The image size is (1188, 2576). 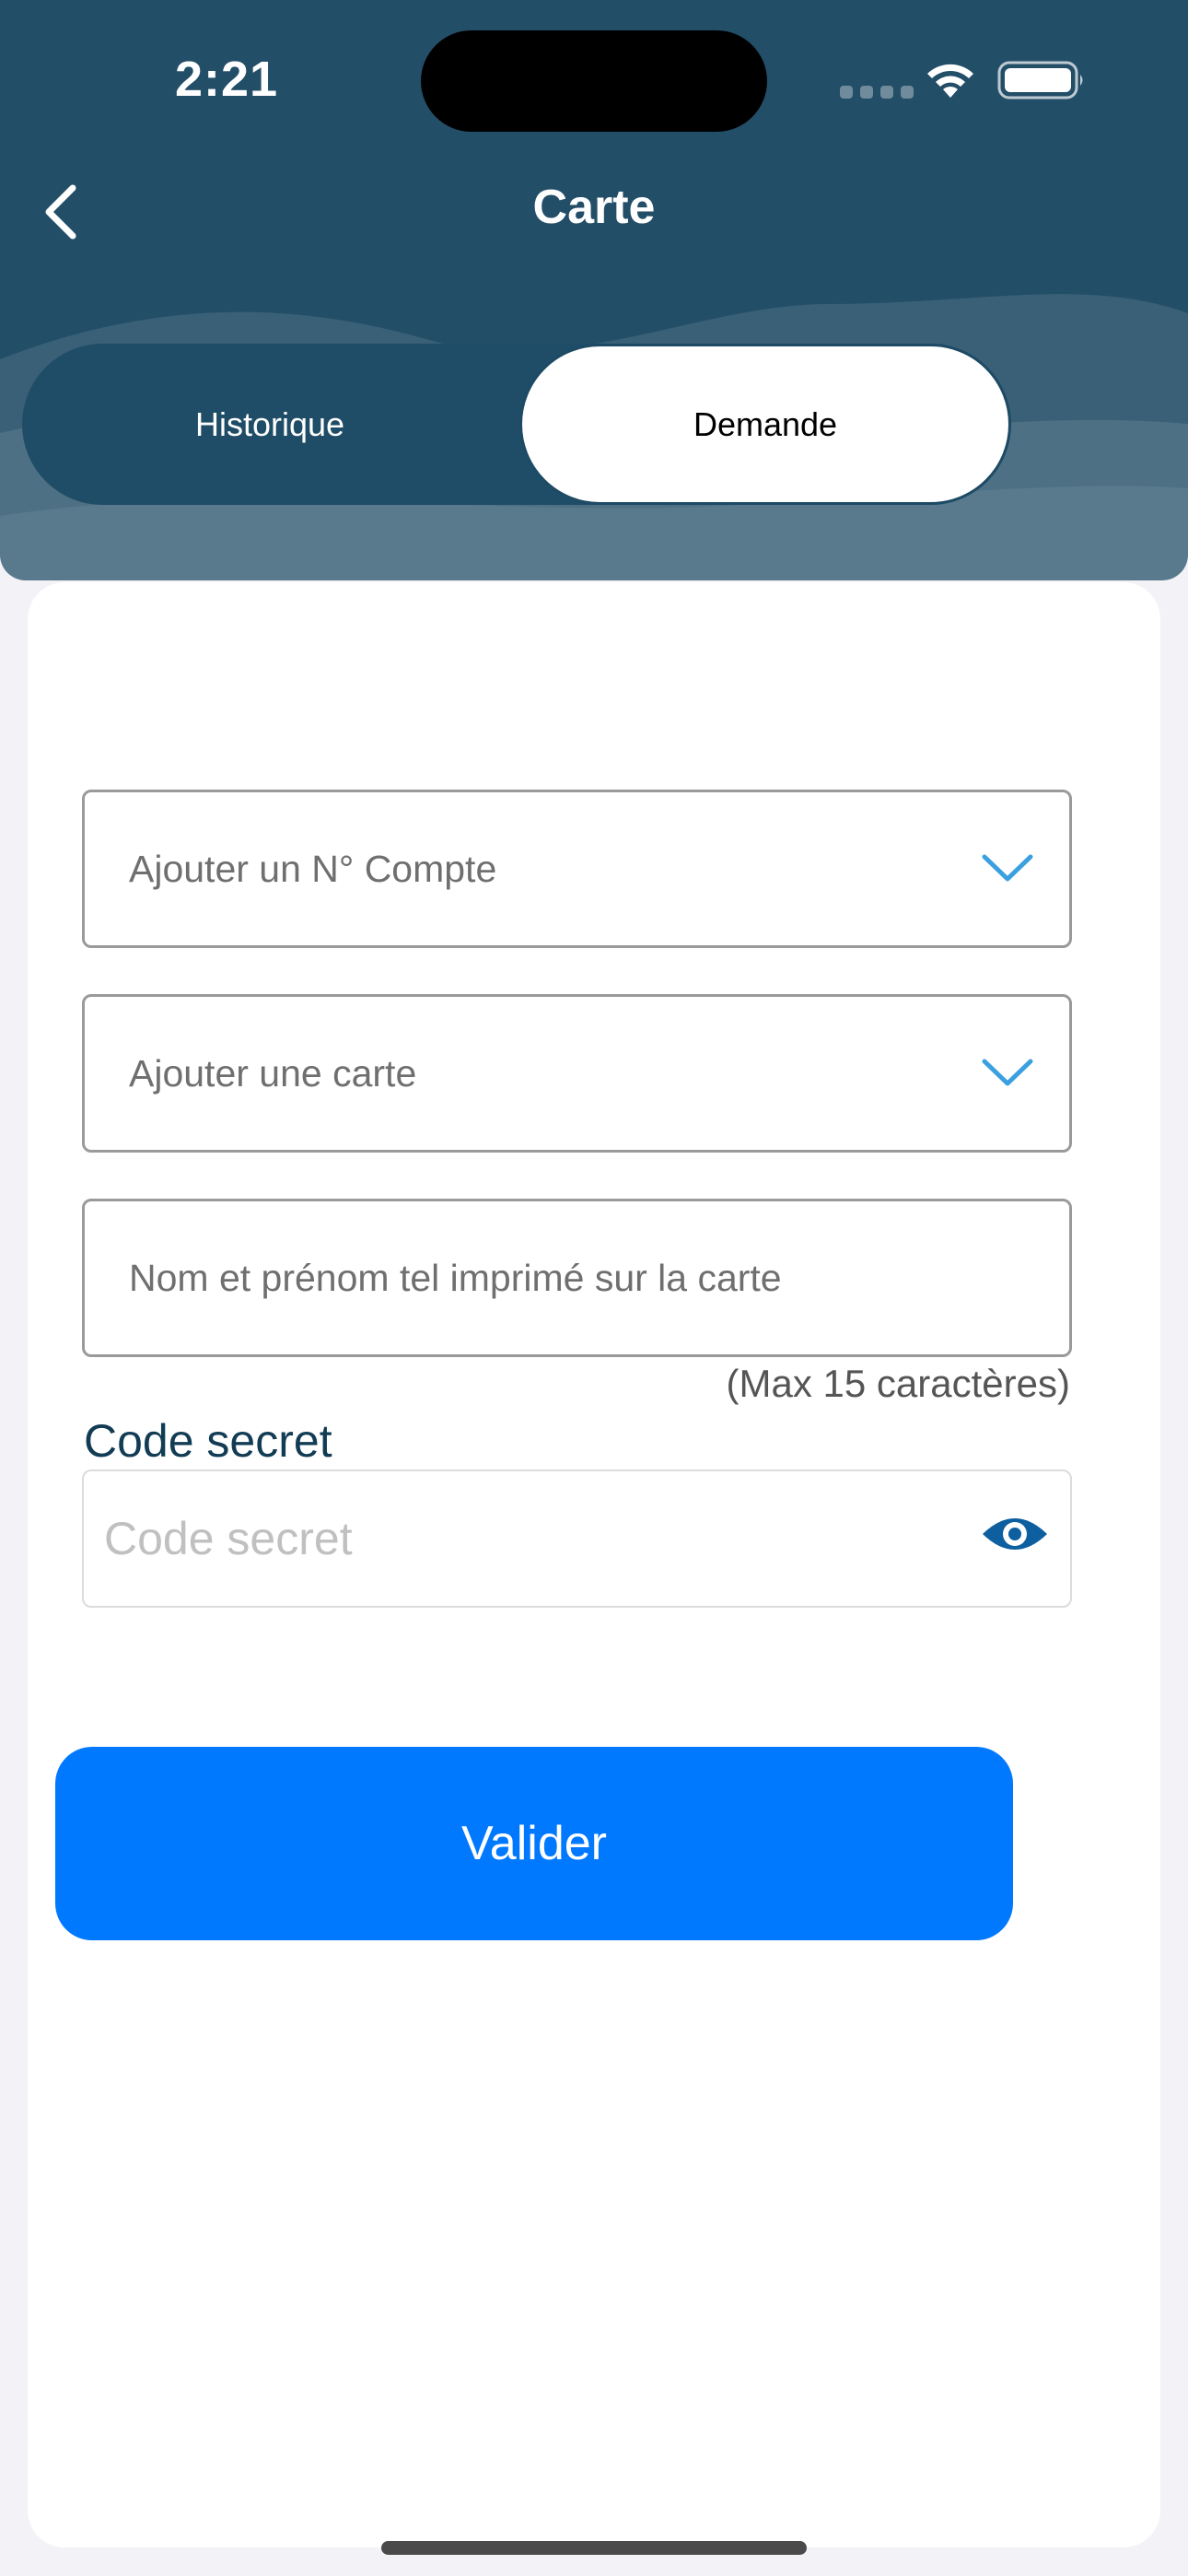 I want to click on tab-historique: Historique, so click(x=270, y=424).